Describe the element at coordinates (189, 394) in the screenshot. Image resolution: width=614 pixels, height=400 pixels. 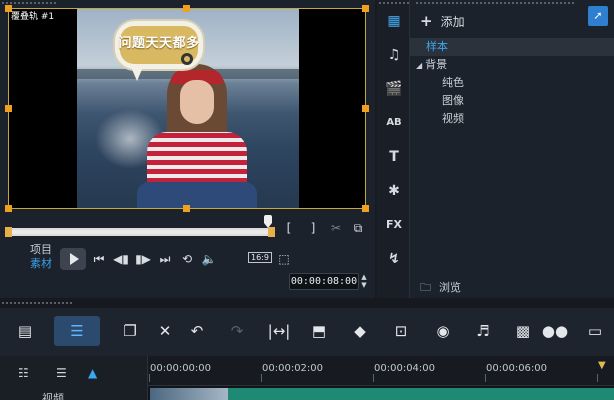
I see `clip-thumbnail` at that location.